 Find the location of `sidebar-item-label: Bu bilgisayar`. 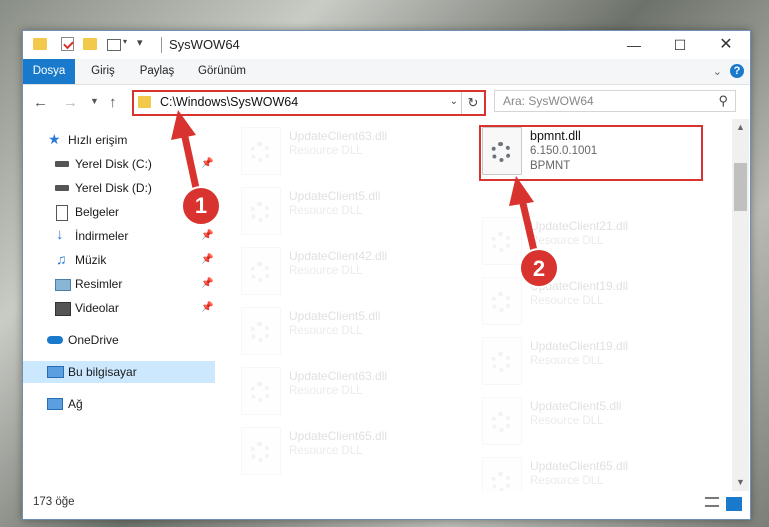

sidebar-item-label: Bu bilgisayar is located at coordinates (102, 372).